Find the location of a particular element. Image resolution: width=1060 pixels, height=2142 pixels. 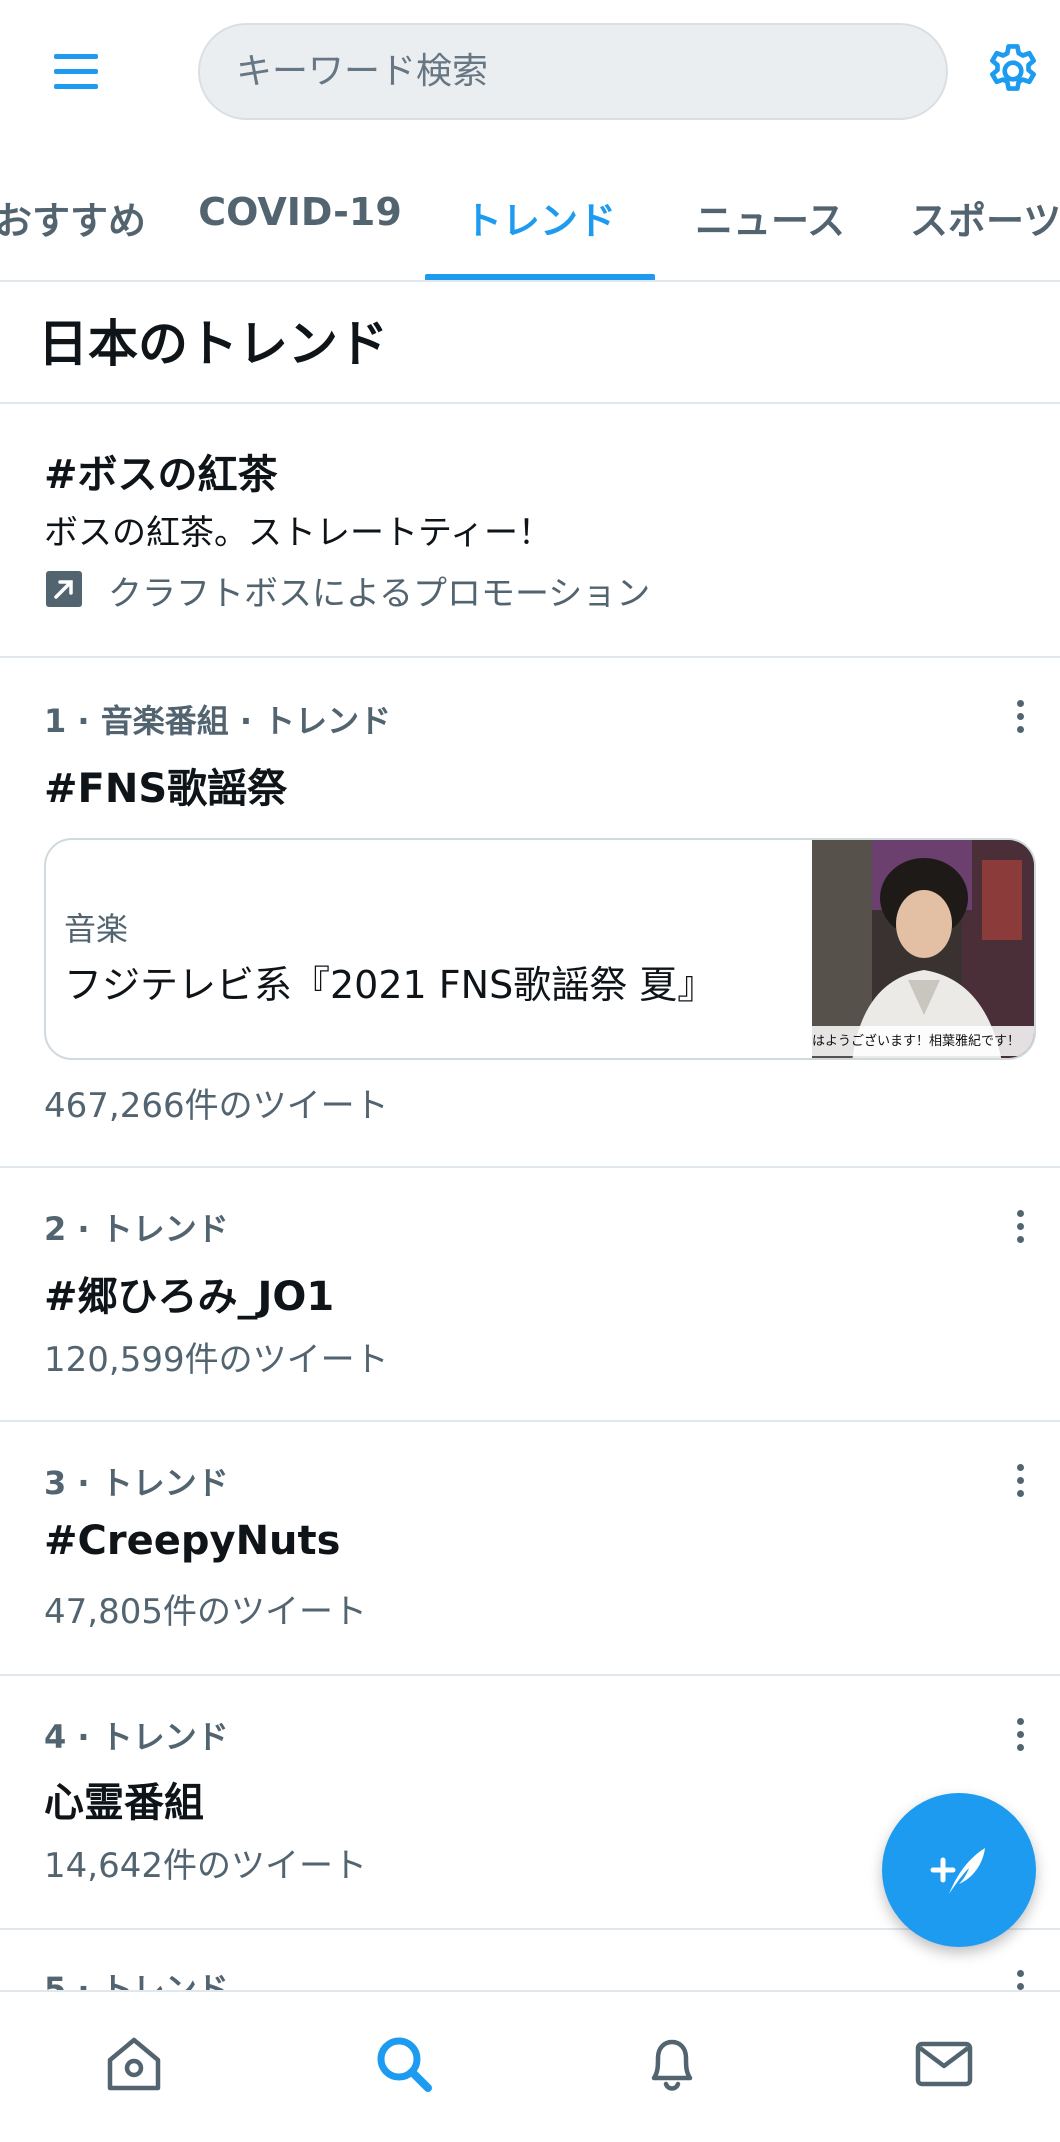

trend-name: 心霊番組 is located at coordinates (124, 1799).